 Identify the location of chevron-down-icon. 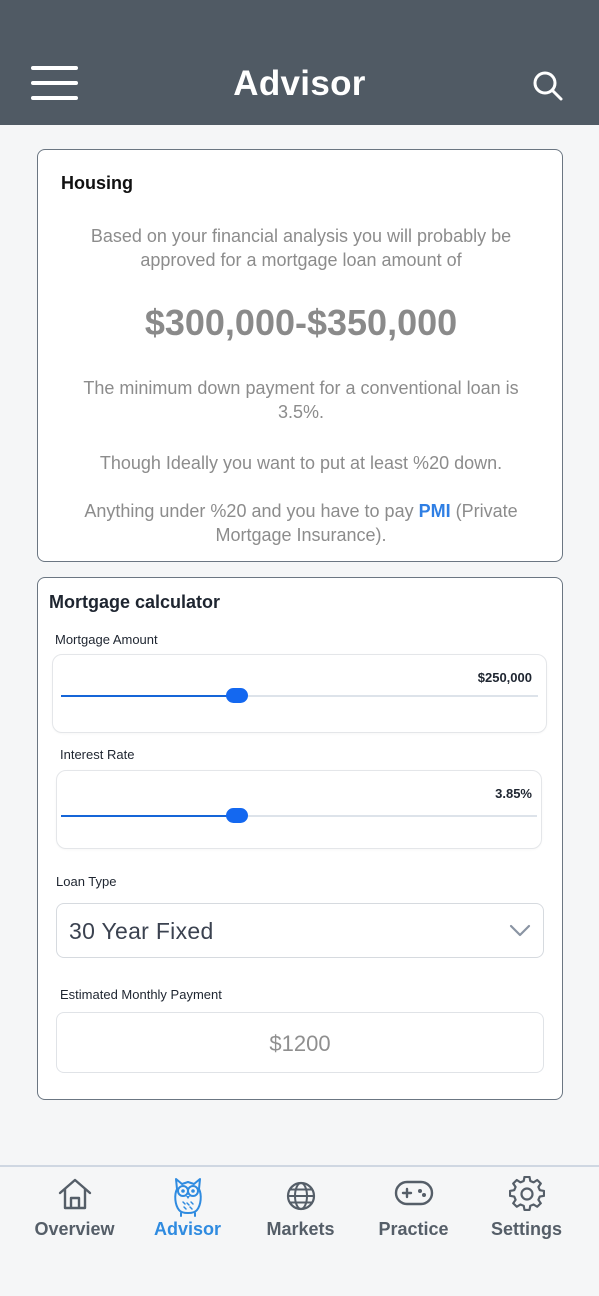
(520, 930).